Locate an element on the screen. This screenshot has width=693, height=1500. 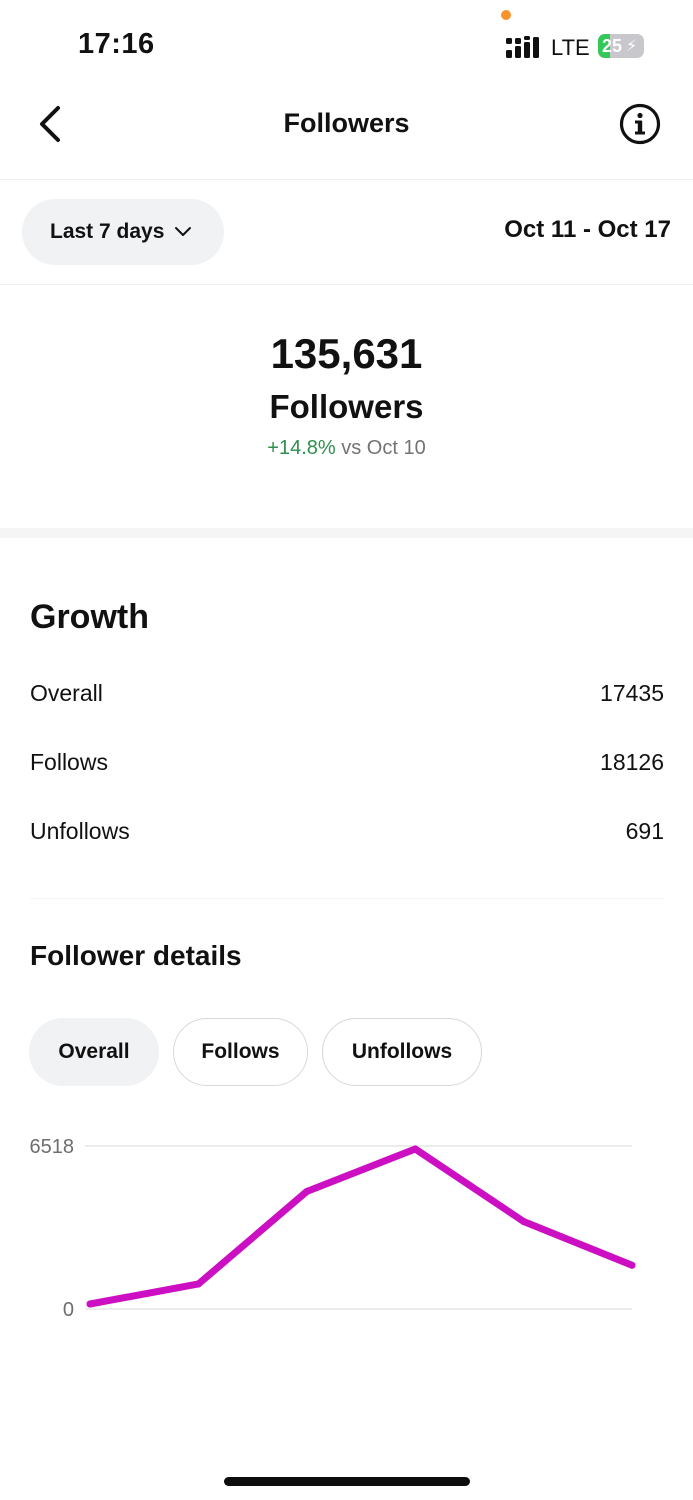
chart-y-tick-label: 6518 is located at coordinates (52, 1147).